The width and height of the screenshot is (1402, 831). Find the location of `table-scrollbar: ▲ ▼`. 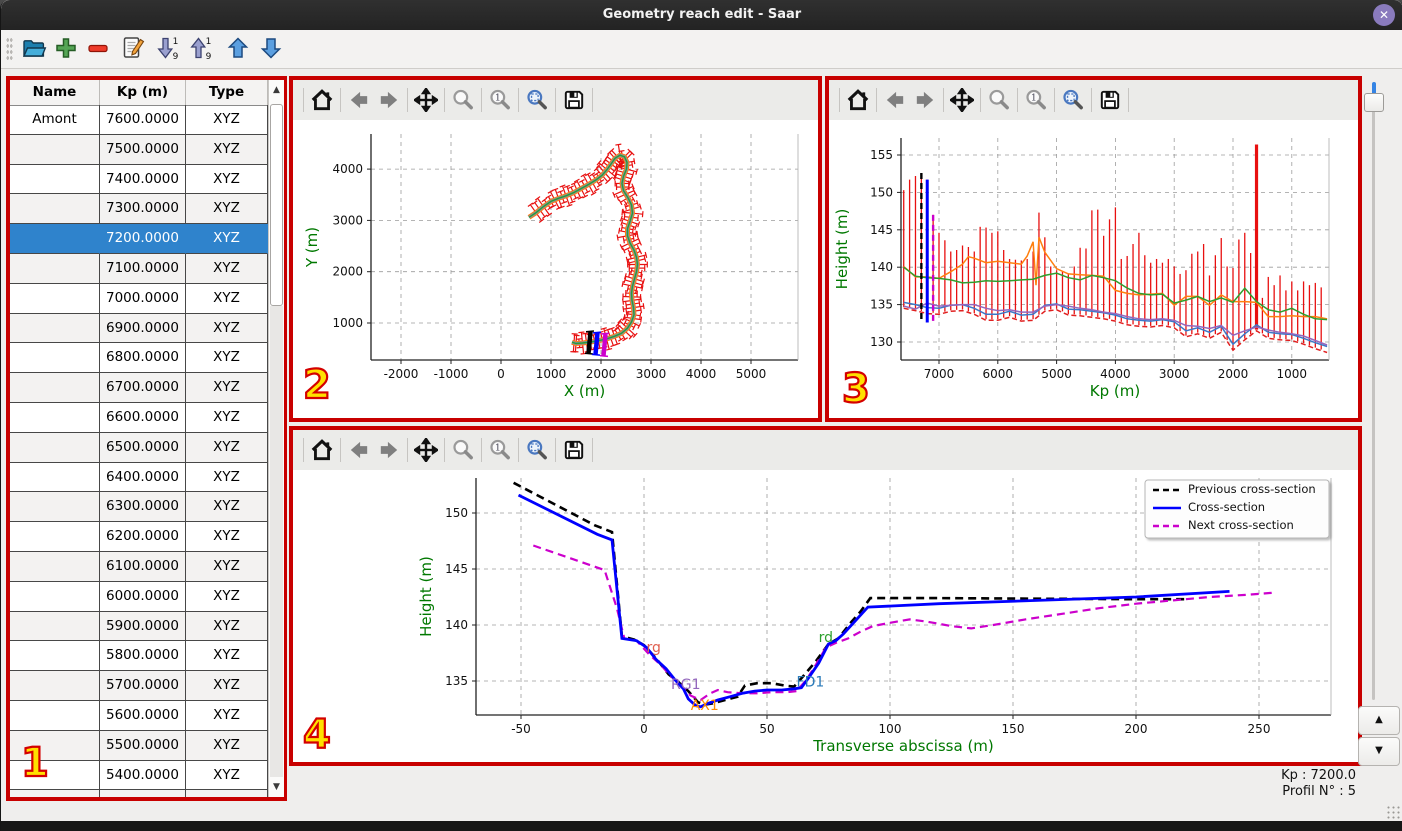

table-scrollbar: ▲ ▼ is located at coordinates (276, 438).